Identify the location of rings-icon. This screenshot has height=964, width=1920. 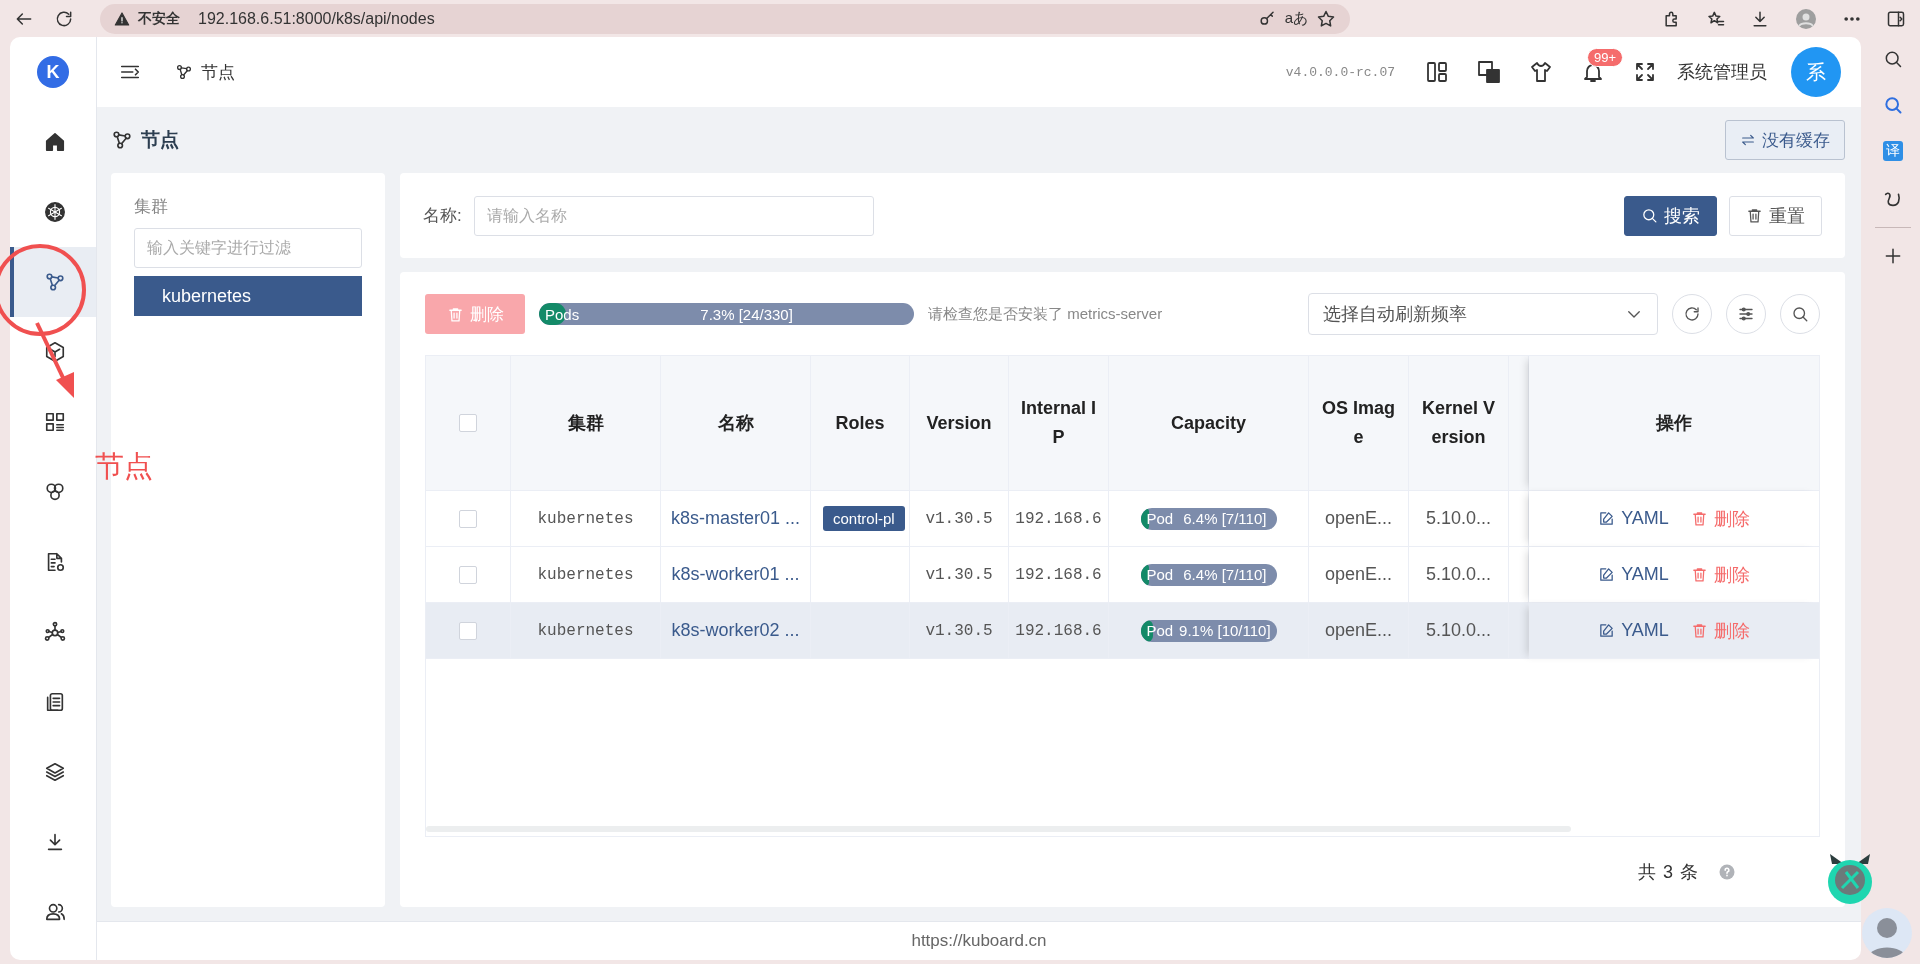
(55, 492).